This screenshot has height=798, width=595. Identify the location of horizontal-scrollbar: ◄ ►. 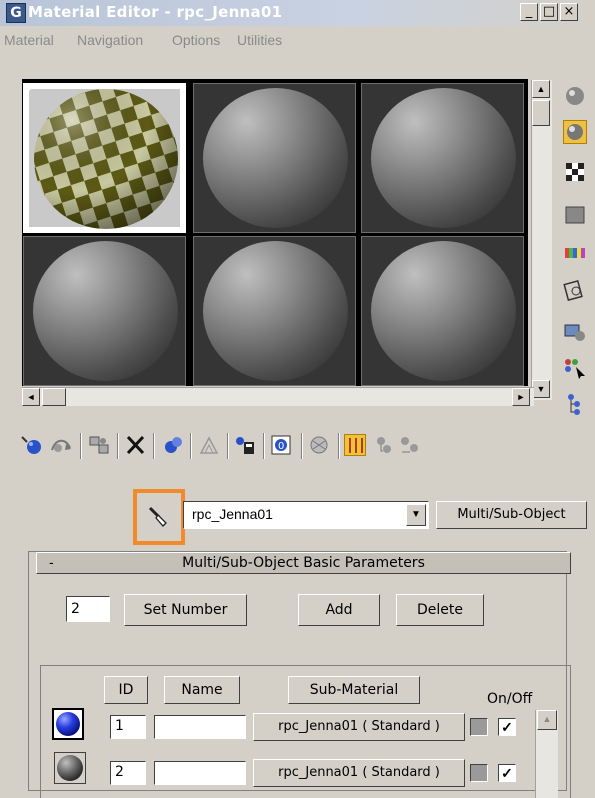
(278, 396).